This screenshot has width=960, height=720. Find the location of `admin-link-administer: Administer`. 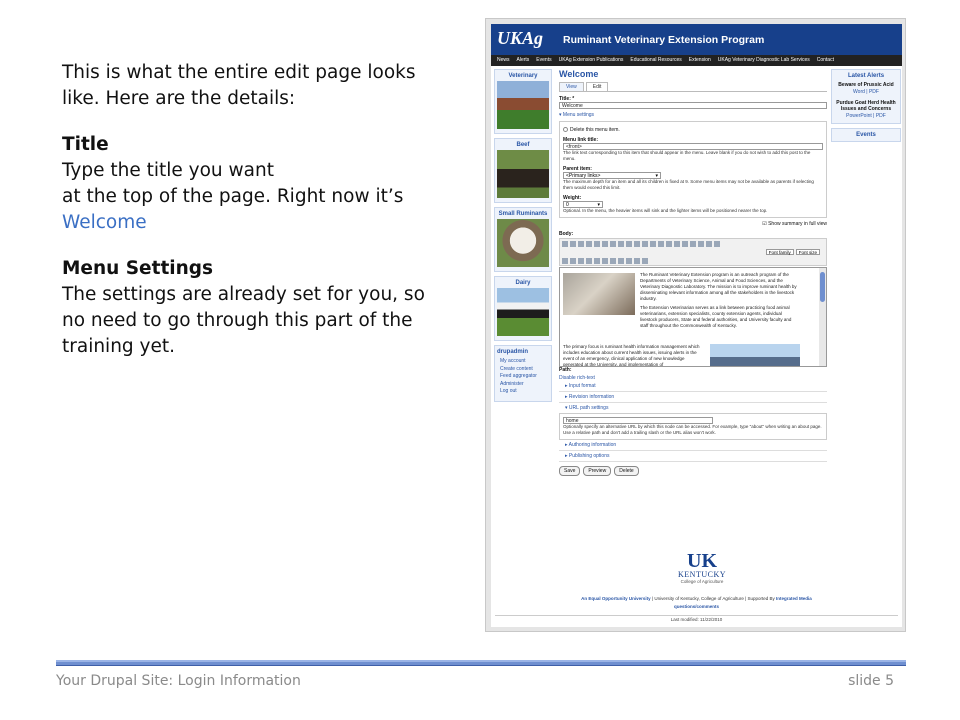

admin-link-administer: Administer is located at coordinates (523, 385).